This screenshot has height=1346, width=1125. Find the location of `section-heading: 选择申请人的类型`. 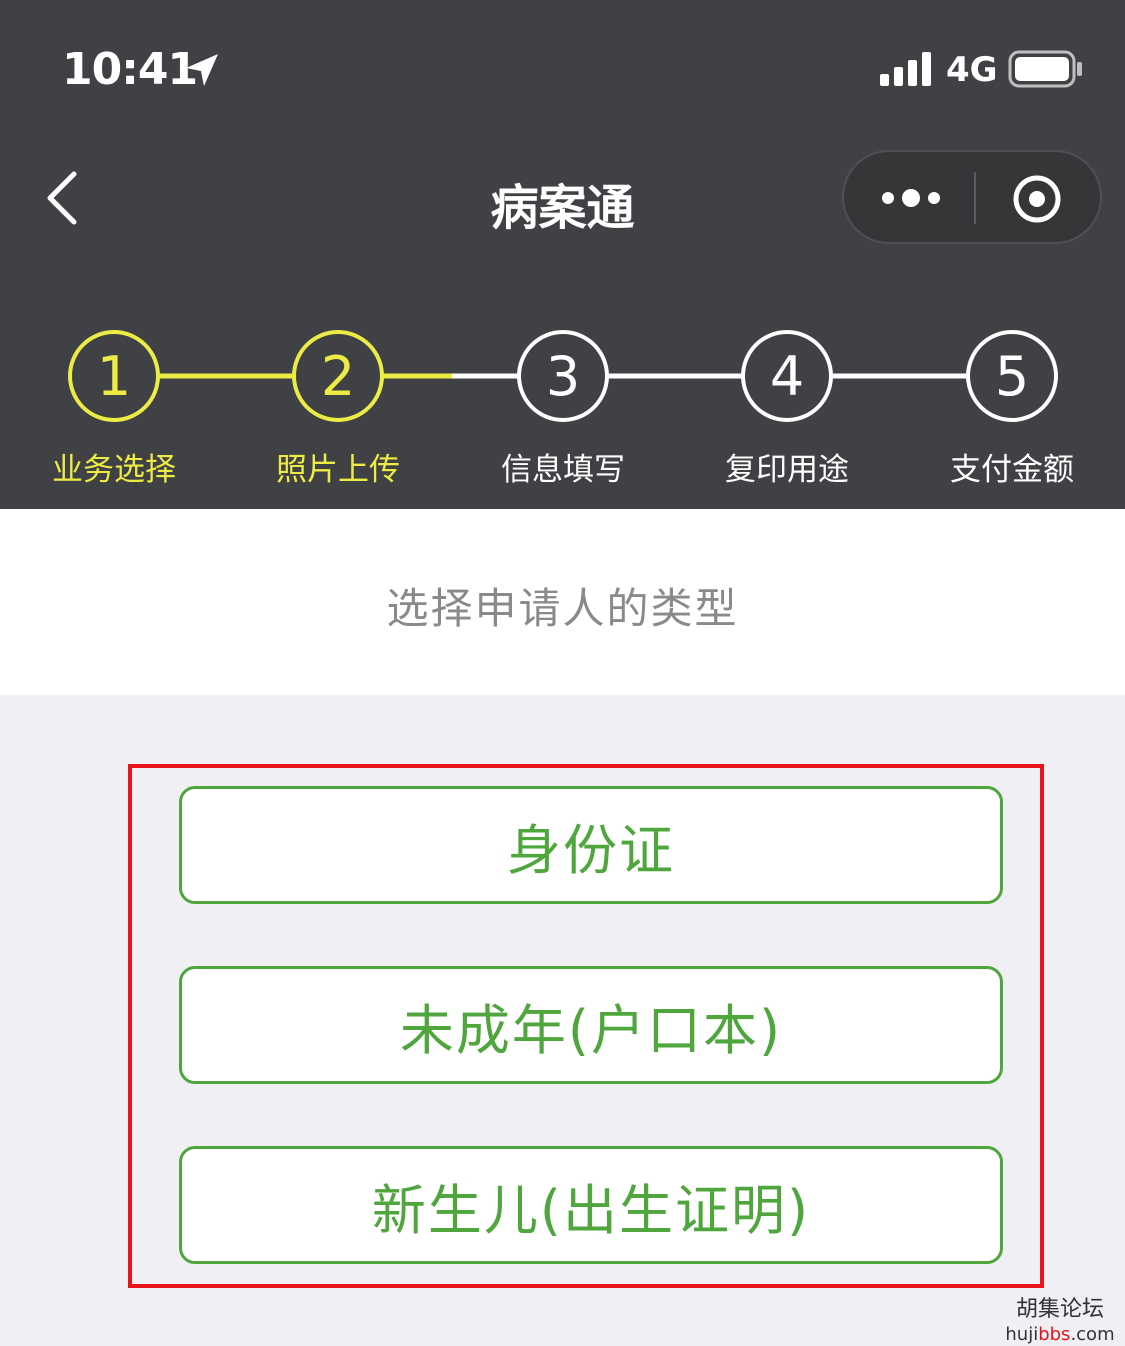

section-heading: 选择申请人的类型 is located at coordinates (562, 608).